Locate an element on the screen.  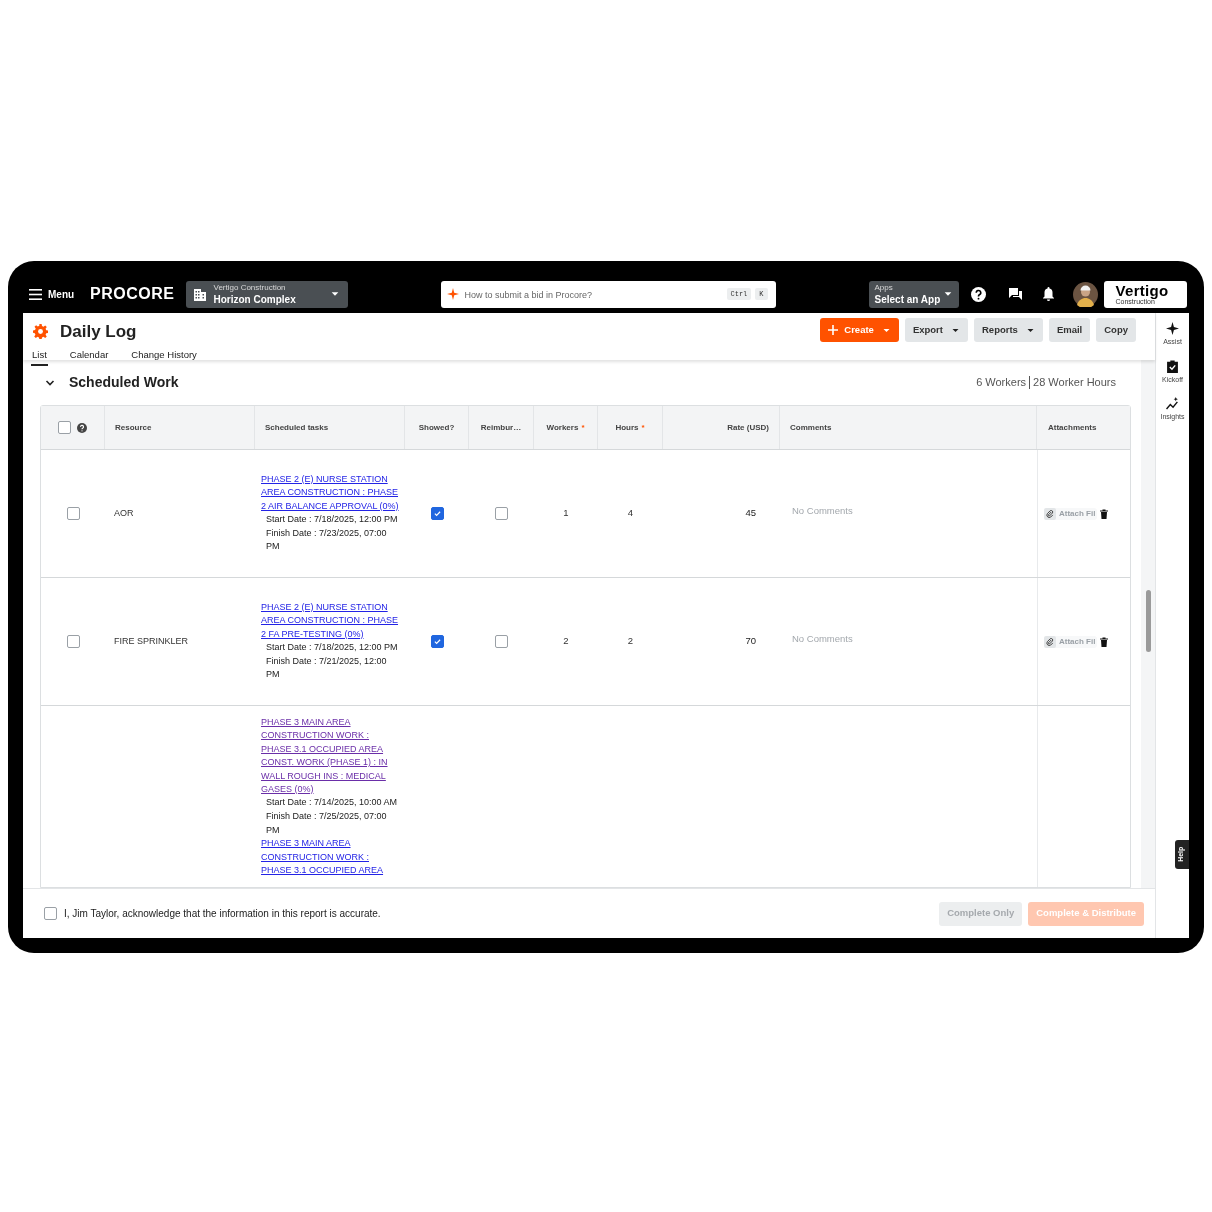
menu-icon is located at coordinates (35, 294).